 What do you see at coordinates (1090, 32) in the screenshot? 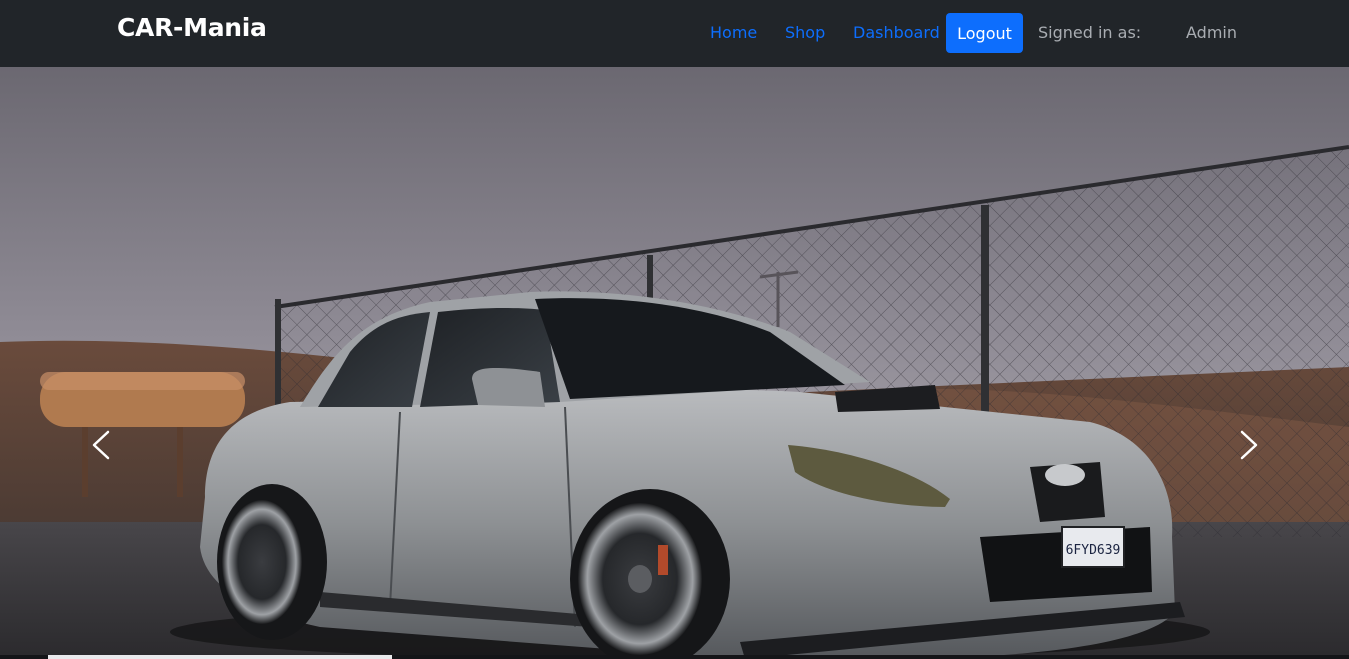
I see `signed-in-label: Signed in as:` at bounding box center [1090, 32].